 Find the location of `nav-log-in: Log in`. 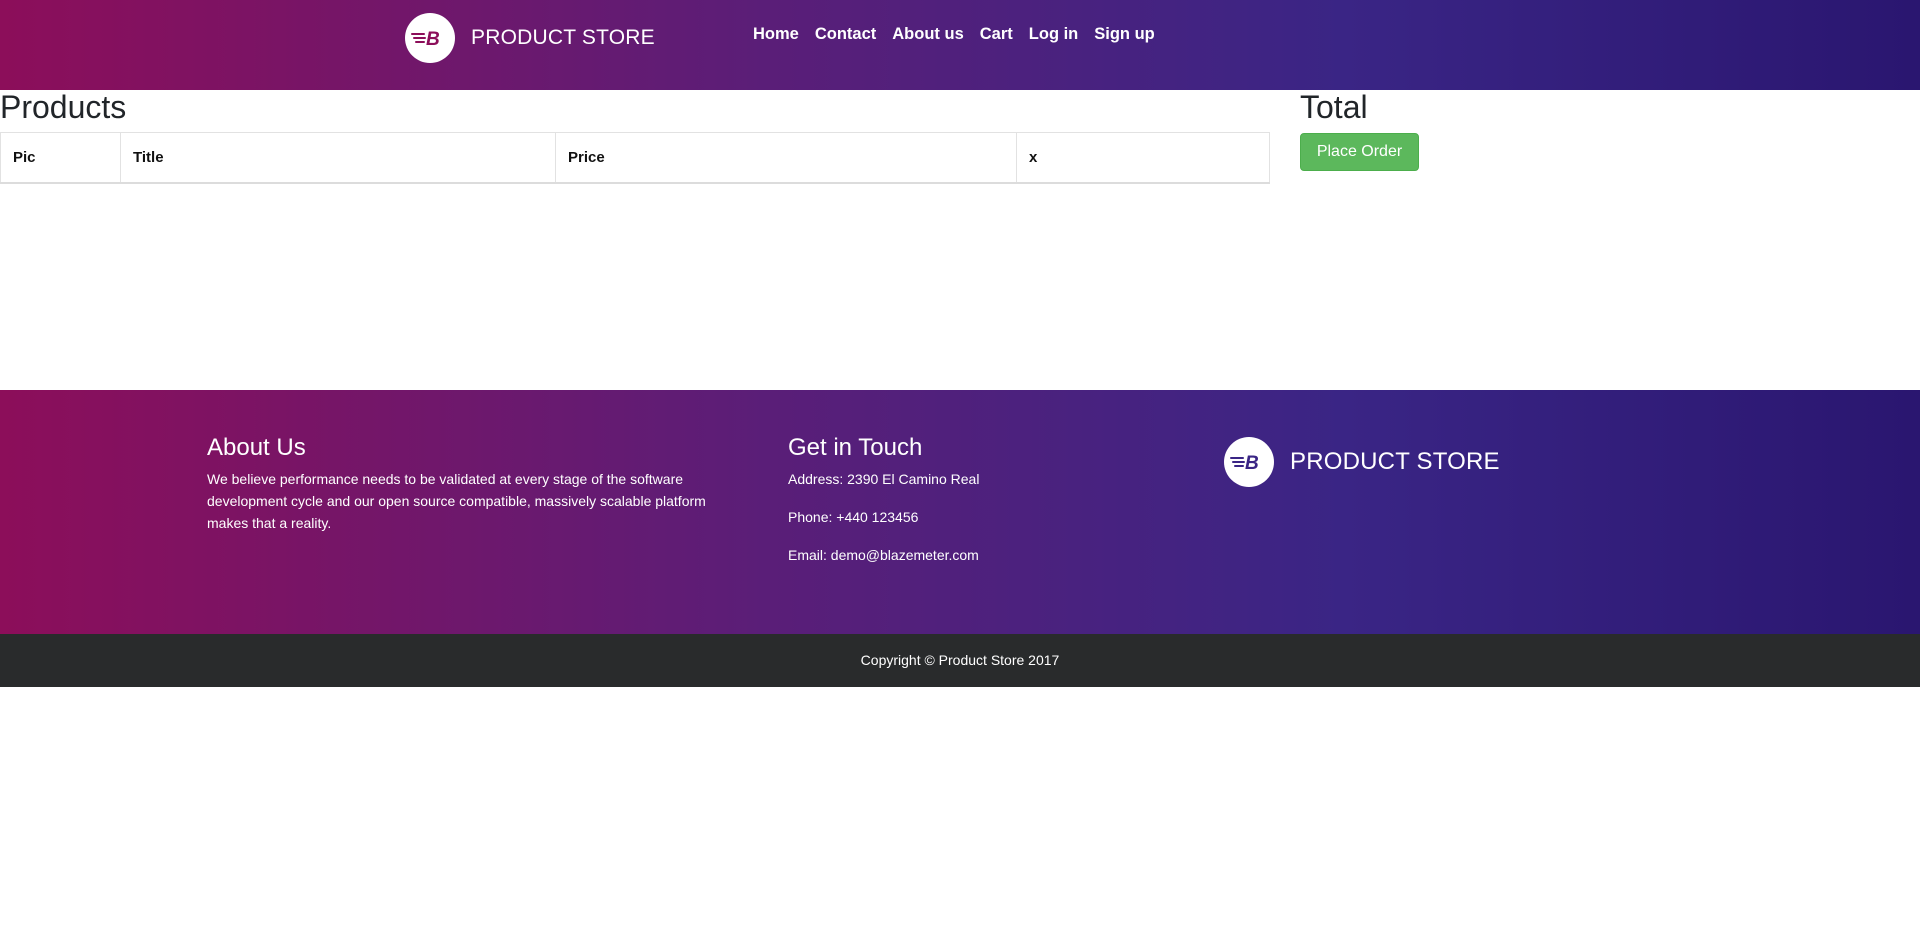

nav-log-in: Log in is located at coordinates (1053, 34).